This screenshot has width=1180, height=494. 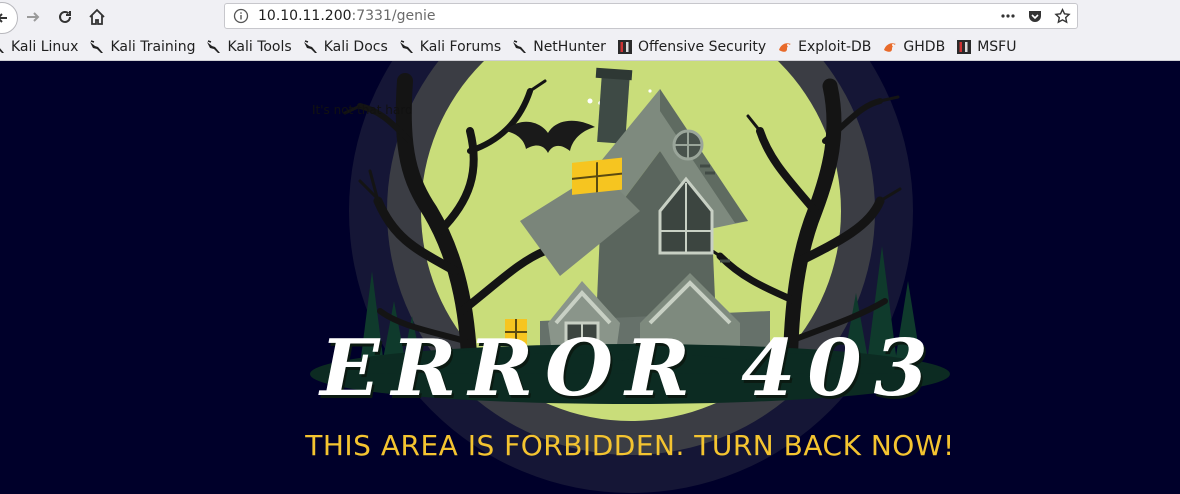 I want to click on bookmark-ghdb: GHDB, so click(x=915, y=47).